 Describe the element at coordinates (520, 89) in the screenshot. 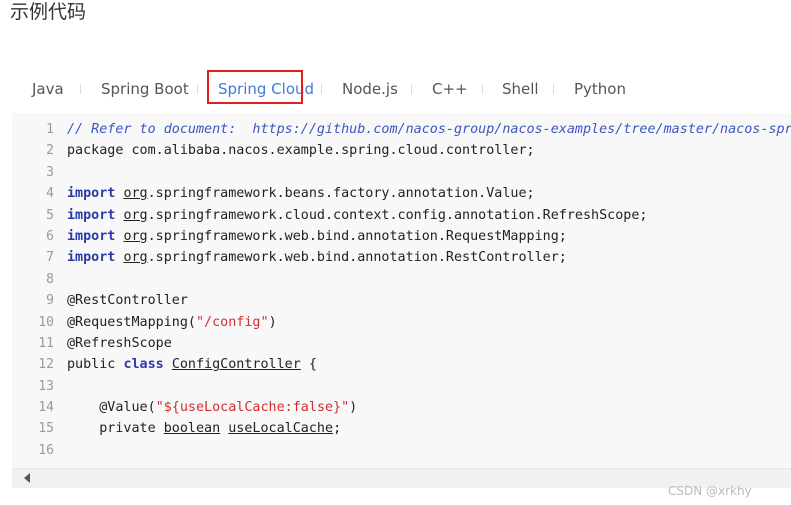

I see `tab-shell: Shell` at that location.